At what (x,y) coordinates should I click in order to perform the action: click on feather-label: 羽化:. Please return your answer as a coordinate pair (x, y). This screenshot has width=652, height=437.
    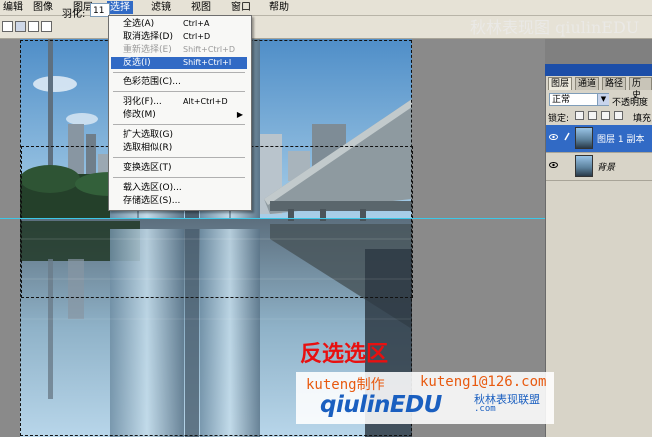
    Looking at the image, I should click on (74, 14).